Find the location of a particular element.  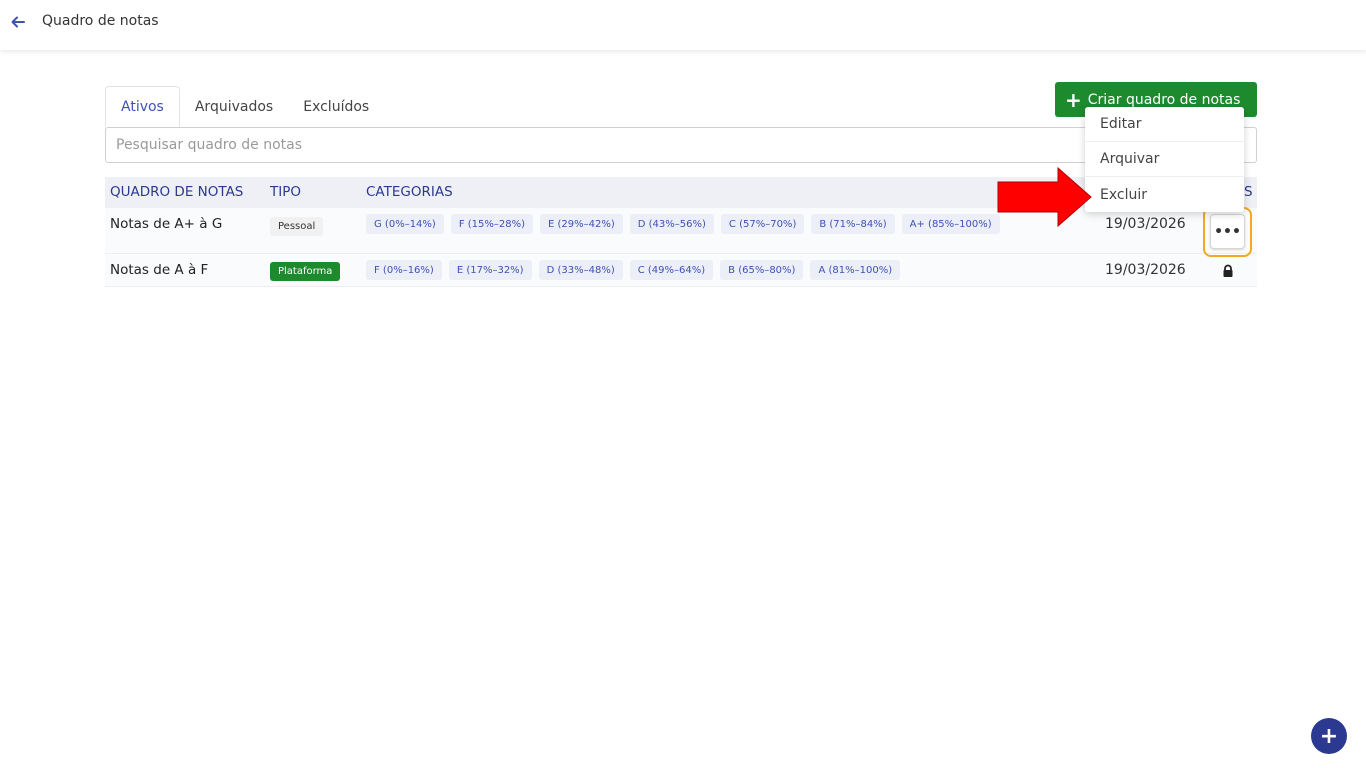

category-chip: B (71%–84%) is located at coordinates (853, 224).